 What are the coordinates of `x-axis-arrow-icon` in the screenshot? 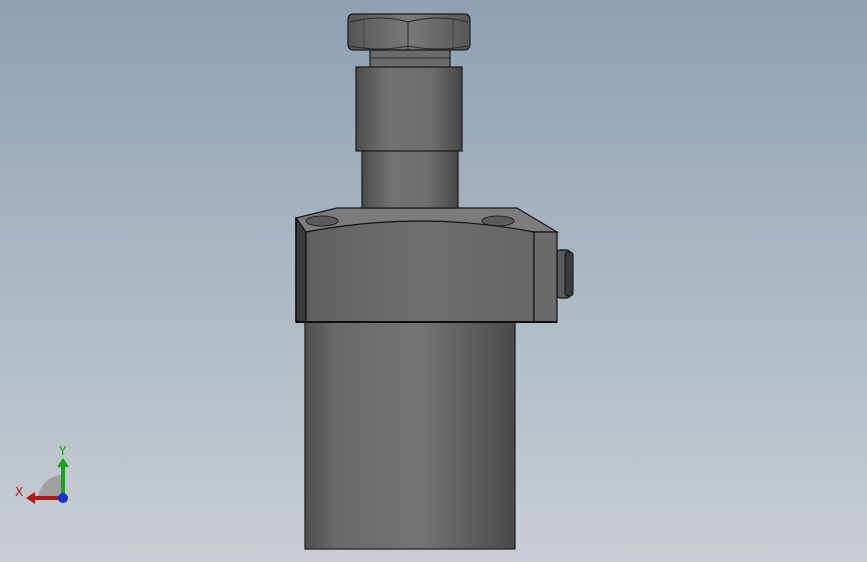 It's located at (30, 498).